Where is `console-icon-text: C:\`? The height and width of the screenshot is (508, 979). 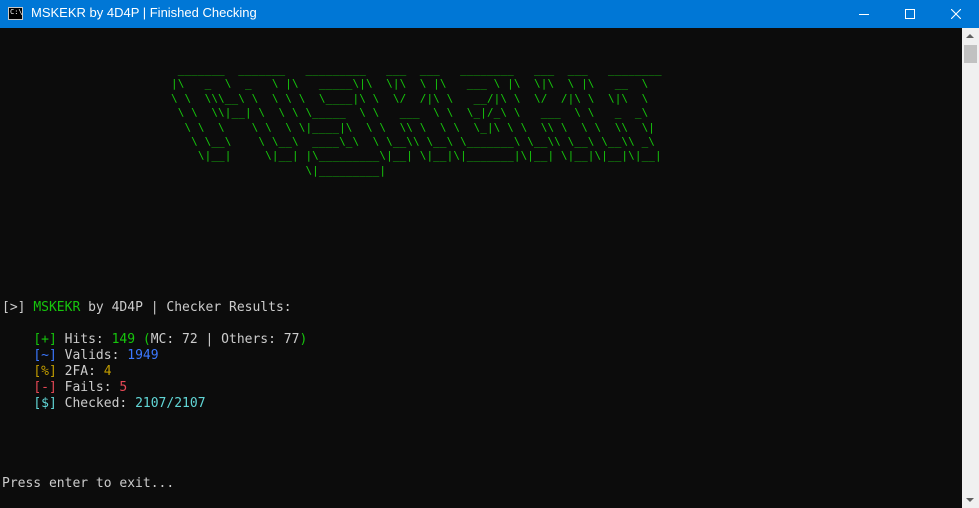
console-icon-text: C:\ is located at coordinates (16, 12).